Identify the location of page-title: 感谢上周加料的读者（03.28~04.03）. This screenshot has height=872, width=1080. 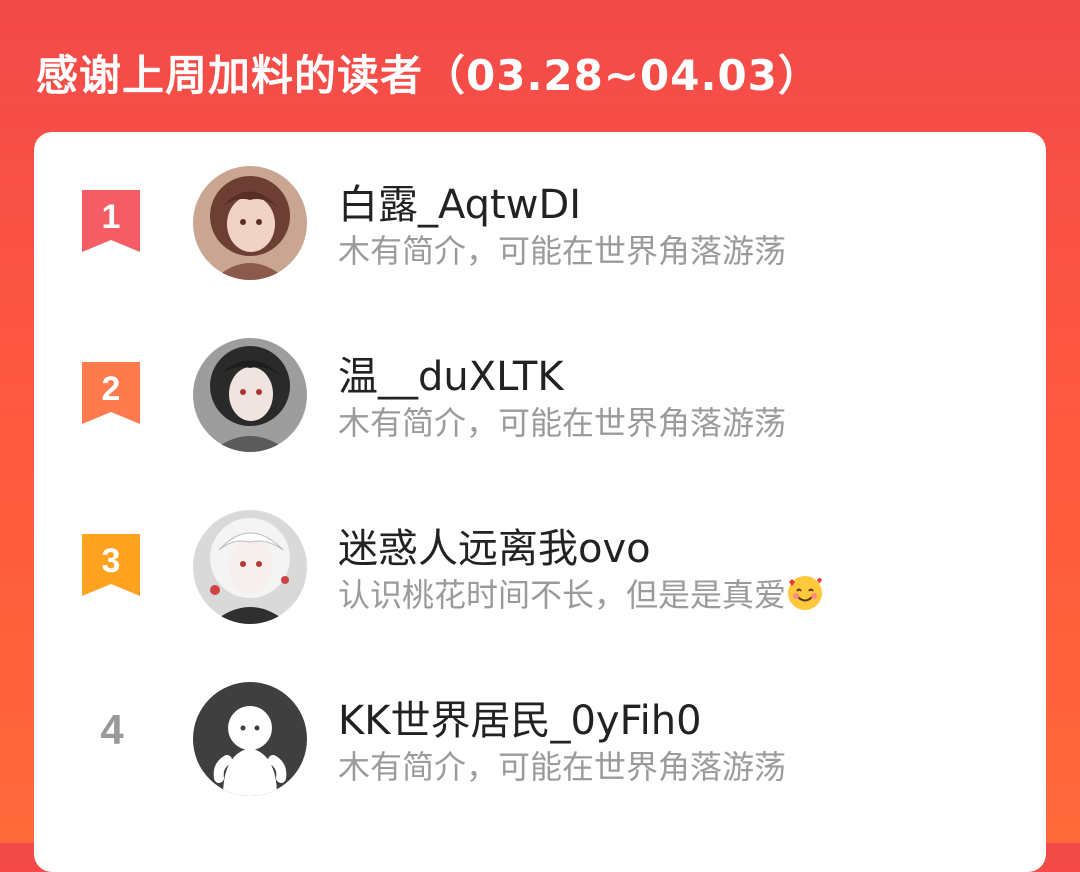
(428, 75).